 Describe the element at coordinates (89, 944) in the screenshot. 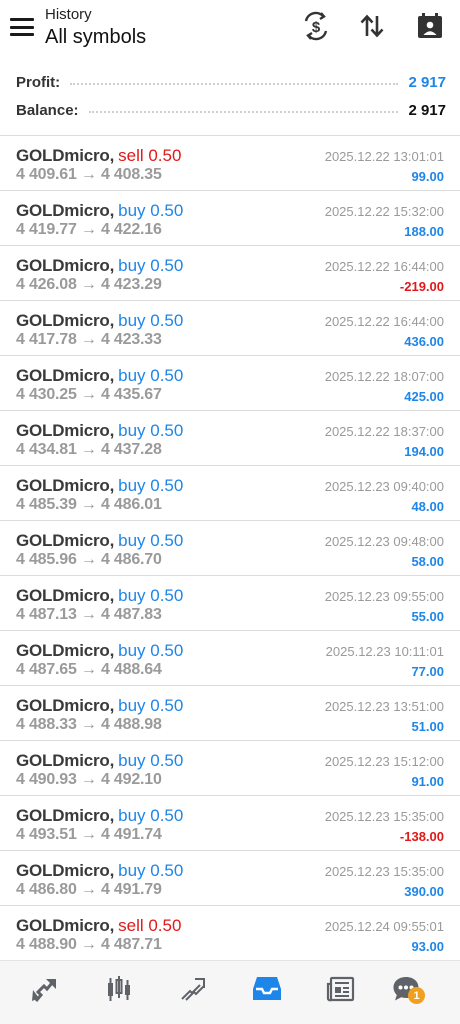

I see `trade-prices: 4 488.90 → 4 487.71` at that location.